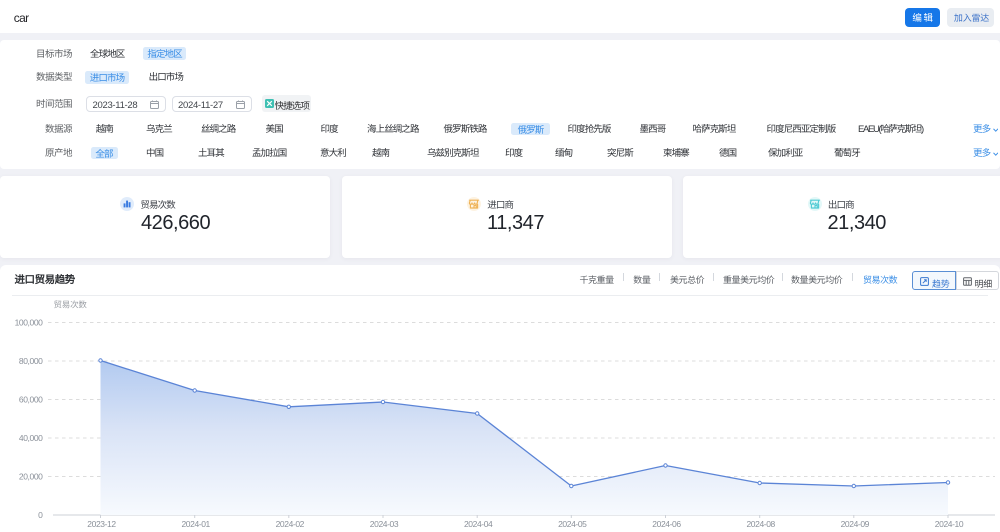 This screenshot has height=532, width=1000. Describe the element at coordinates (31, 477) in the screenshot. I see `svg-text: 20,000` at that location.